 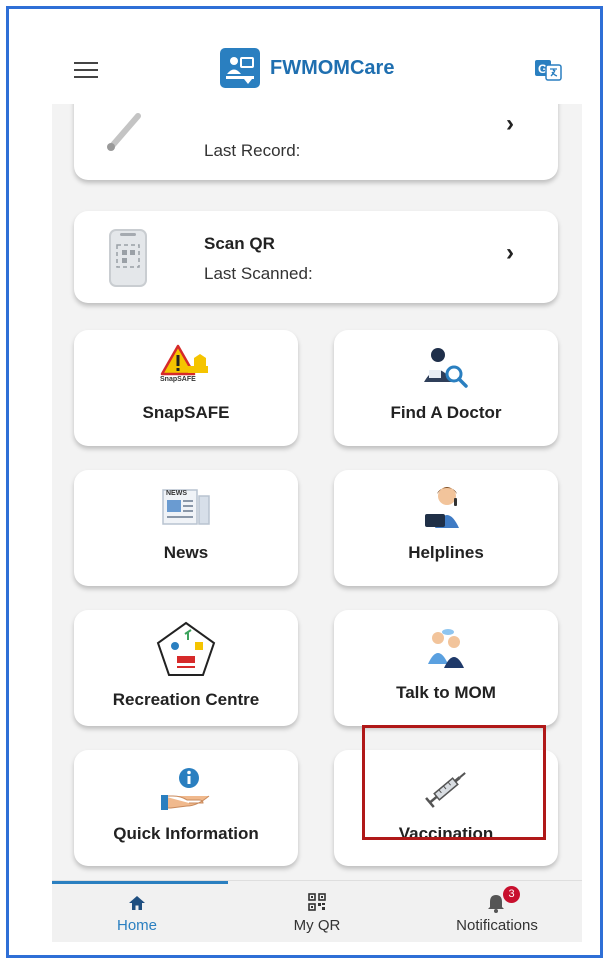 I want to click on tile-snapsafe: SnapSAFE SnapSAFE, so click(x=186, y=388).